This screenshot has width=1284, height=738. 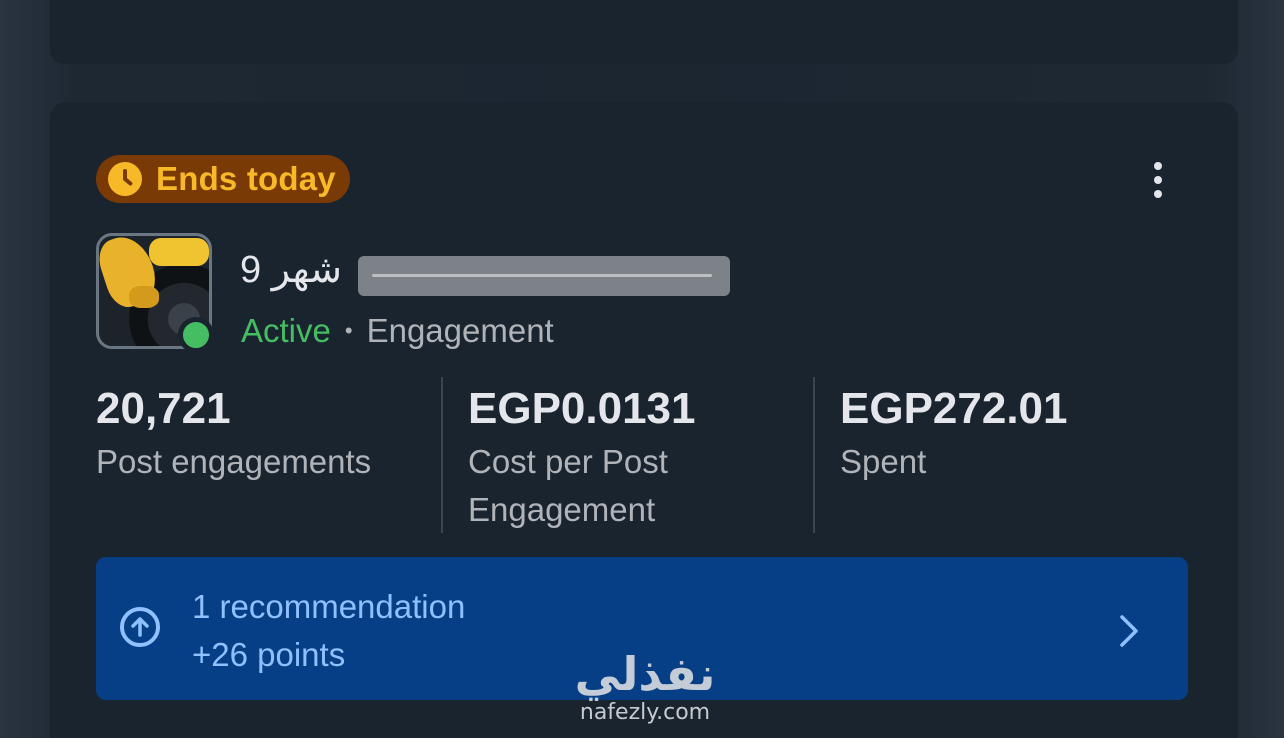 I want to click on ad-status-line: Active • Engagement, so click(x=397, y=331).